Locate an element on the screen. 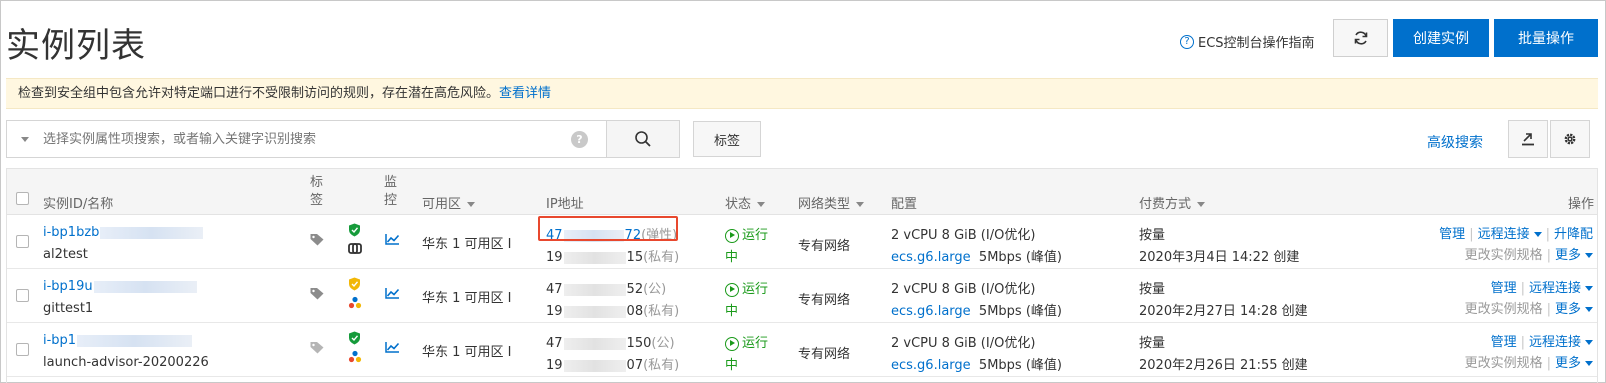 This screenshot has width=1606, height=383. public-ip-suffix: 52 is located at coordinates (635, 289).